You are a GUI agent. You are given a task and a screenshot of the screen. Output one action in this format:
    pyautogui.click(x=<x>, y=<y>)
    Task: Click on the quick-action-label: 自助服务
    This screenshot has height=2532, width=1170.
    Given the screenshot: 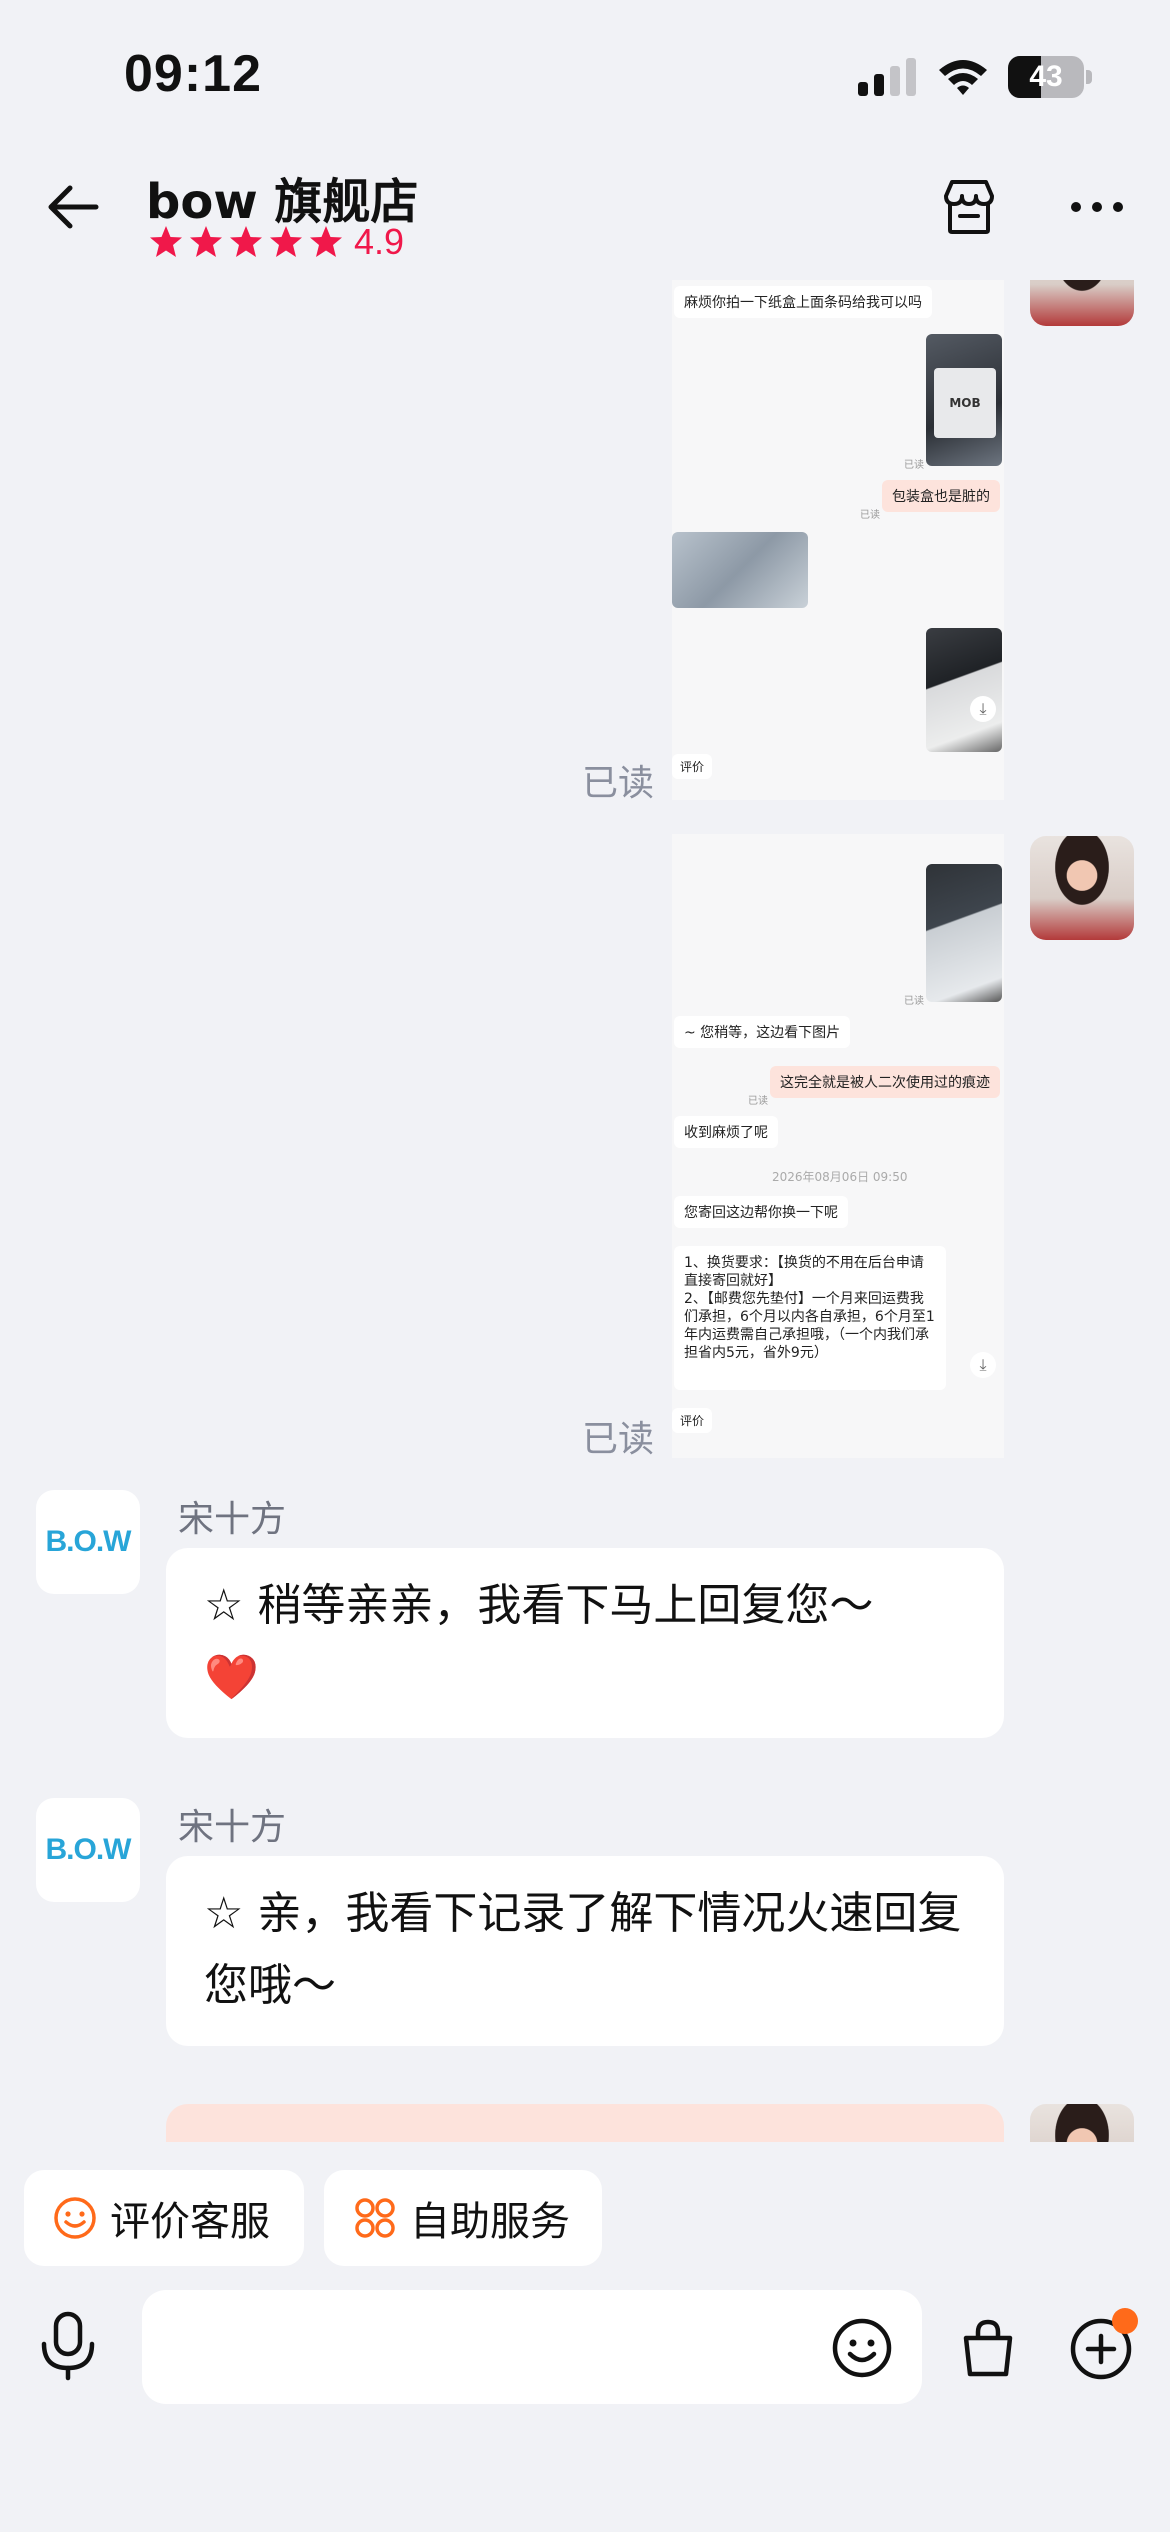 What is the action you would take?
    pyautogui.click(x=490, y=2222)
    